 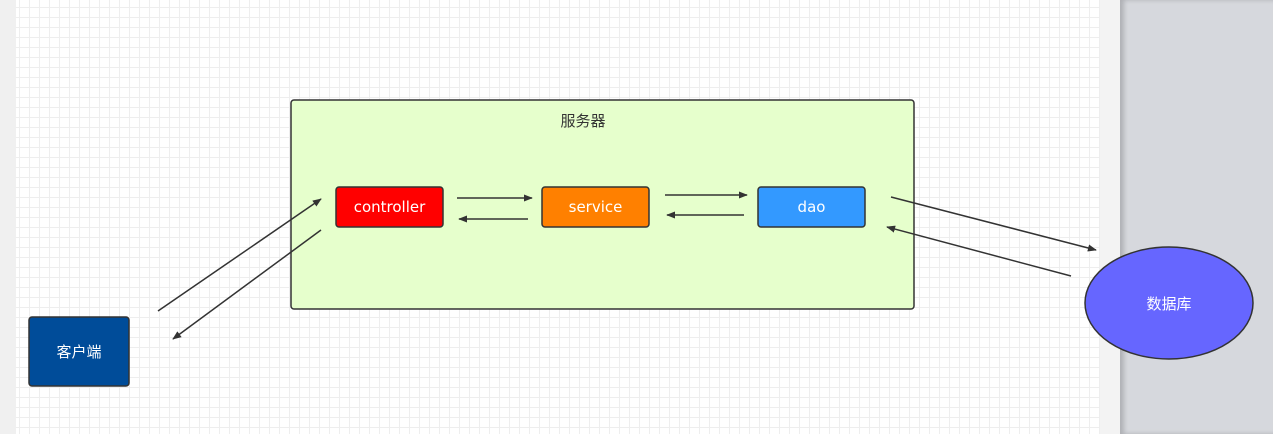 I want to click on client-label: 客户端, so click(x=78, y=352).